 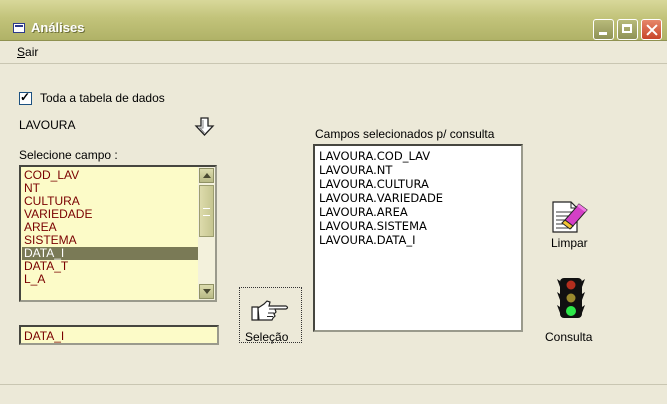 What do you see at coordinates (373, 226) in the screenshot?
I see `list-item: LAVOURA.SISTEMA` at bounding box center [373, 226].